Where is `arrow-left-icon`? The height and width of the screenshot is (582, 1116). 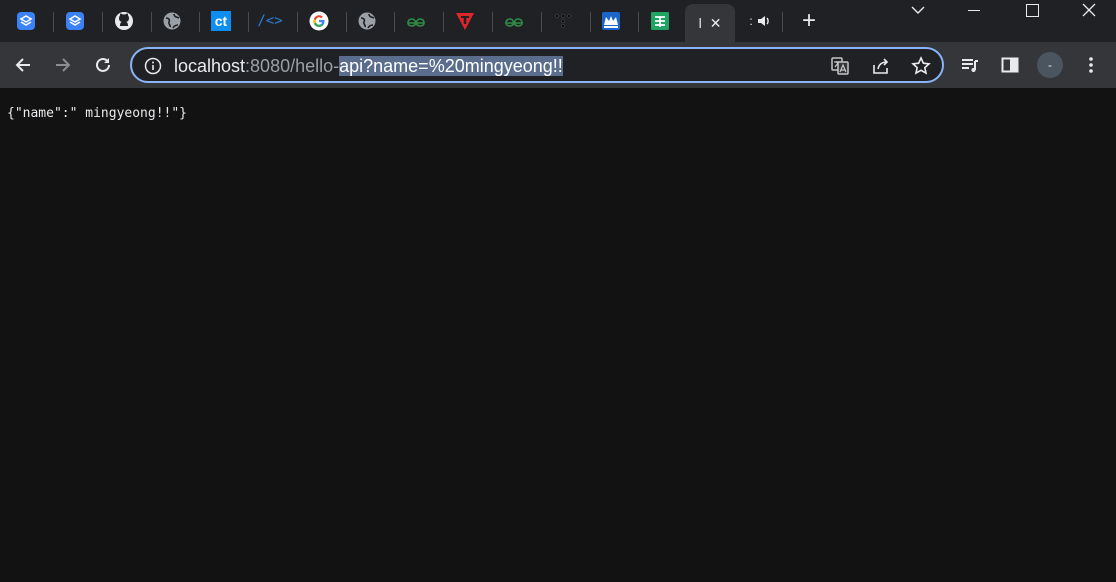
arrow-left-icon is located at coordinates (22, 65).